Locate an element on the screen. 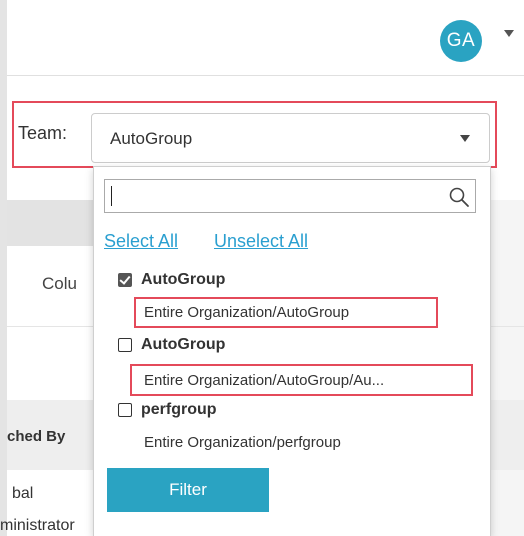 This screenshot has height=536, width=524. search-icon is located at coordinates (459, 197).